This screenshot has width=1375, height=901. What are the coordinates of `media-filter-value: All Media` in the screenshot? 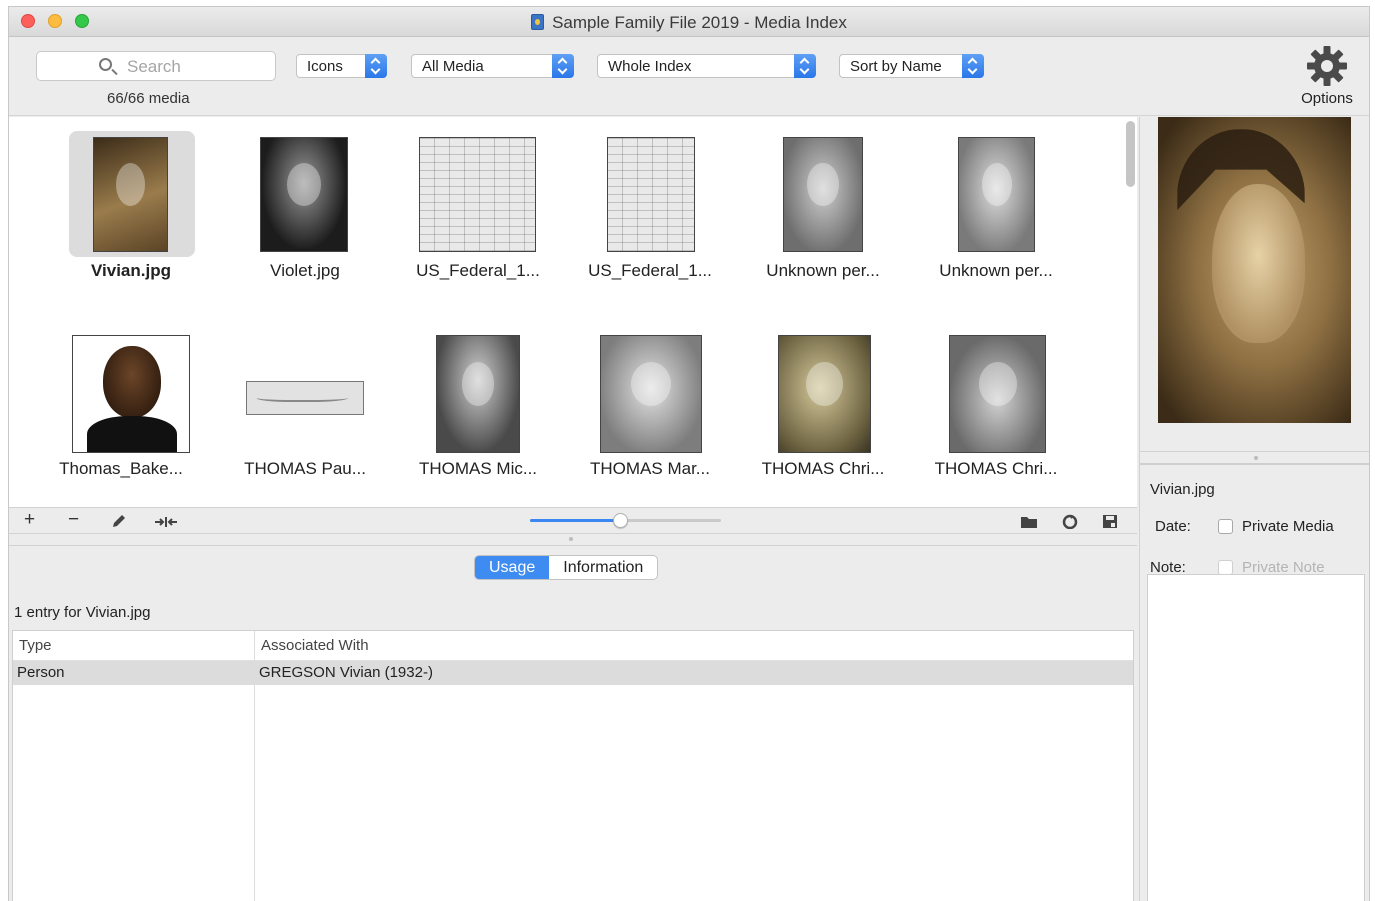 It's located at (453, 66).